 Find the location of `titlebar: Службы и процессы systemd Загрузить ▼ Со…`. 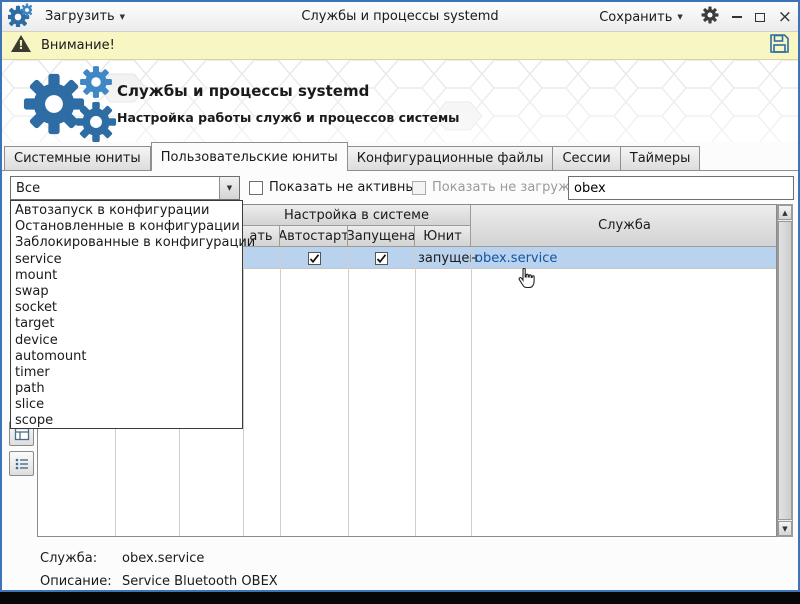

titlebar: Службы и процессы systemd Загрузить ▼ Со… is located at coordinates (400, 17).